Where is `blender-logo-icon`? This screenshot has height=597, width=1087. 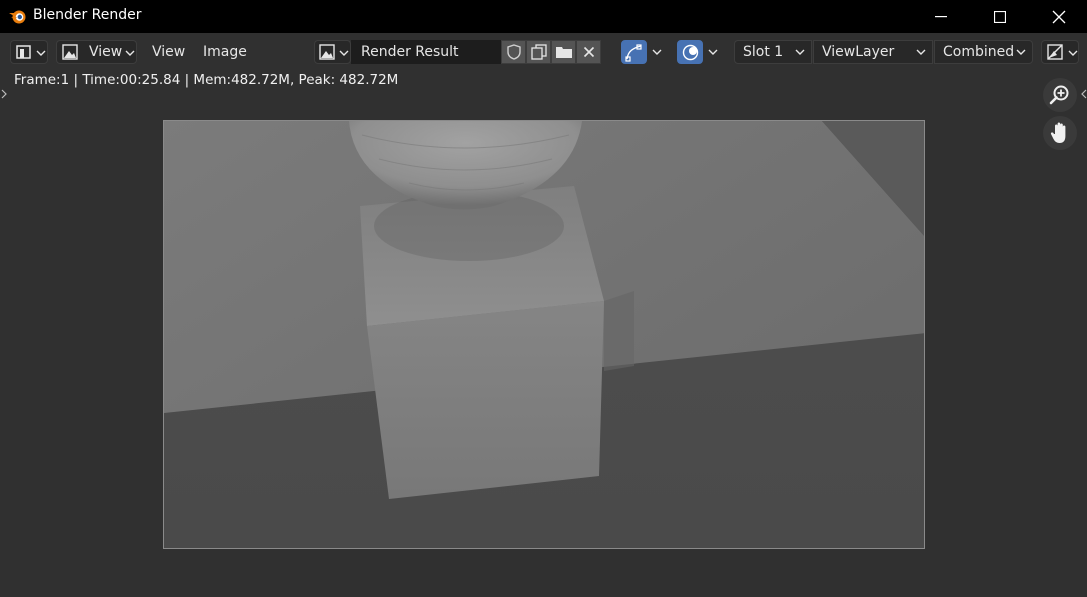
blender-logo-icon is located at coordinates (17, 17).